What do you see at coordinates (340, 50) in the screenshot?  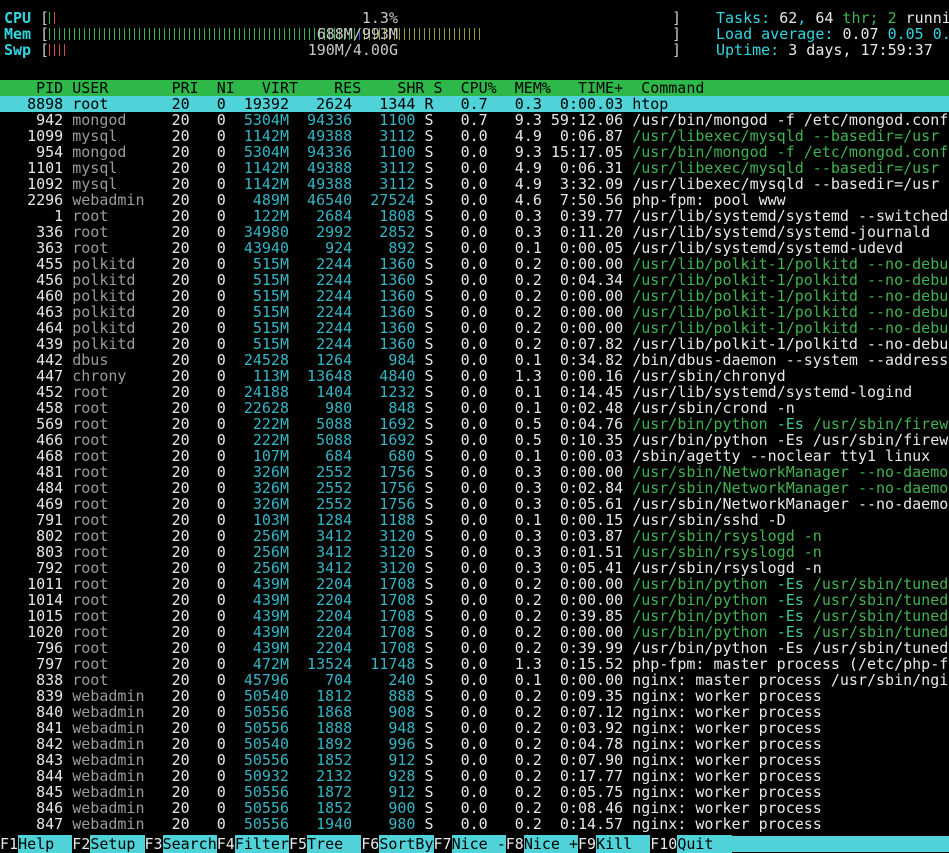 I see `swap-meter: Swp [ 190M/4.00G ]` at bounding box center [340, 50].